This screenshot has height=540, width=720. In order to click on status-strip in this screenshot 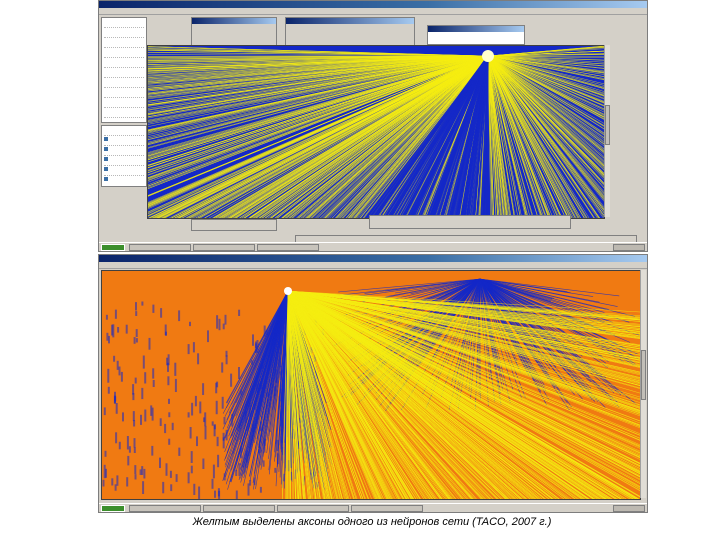, I will do `click(470, 222)`.